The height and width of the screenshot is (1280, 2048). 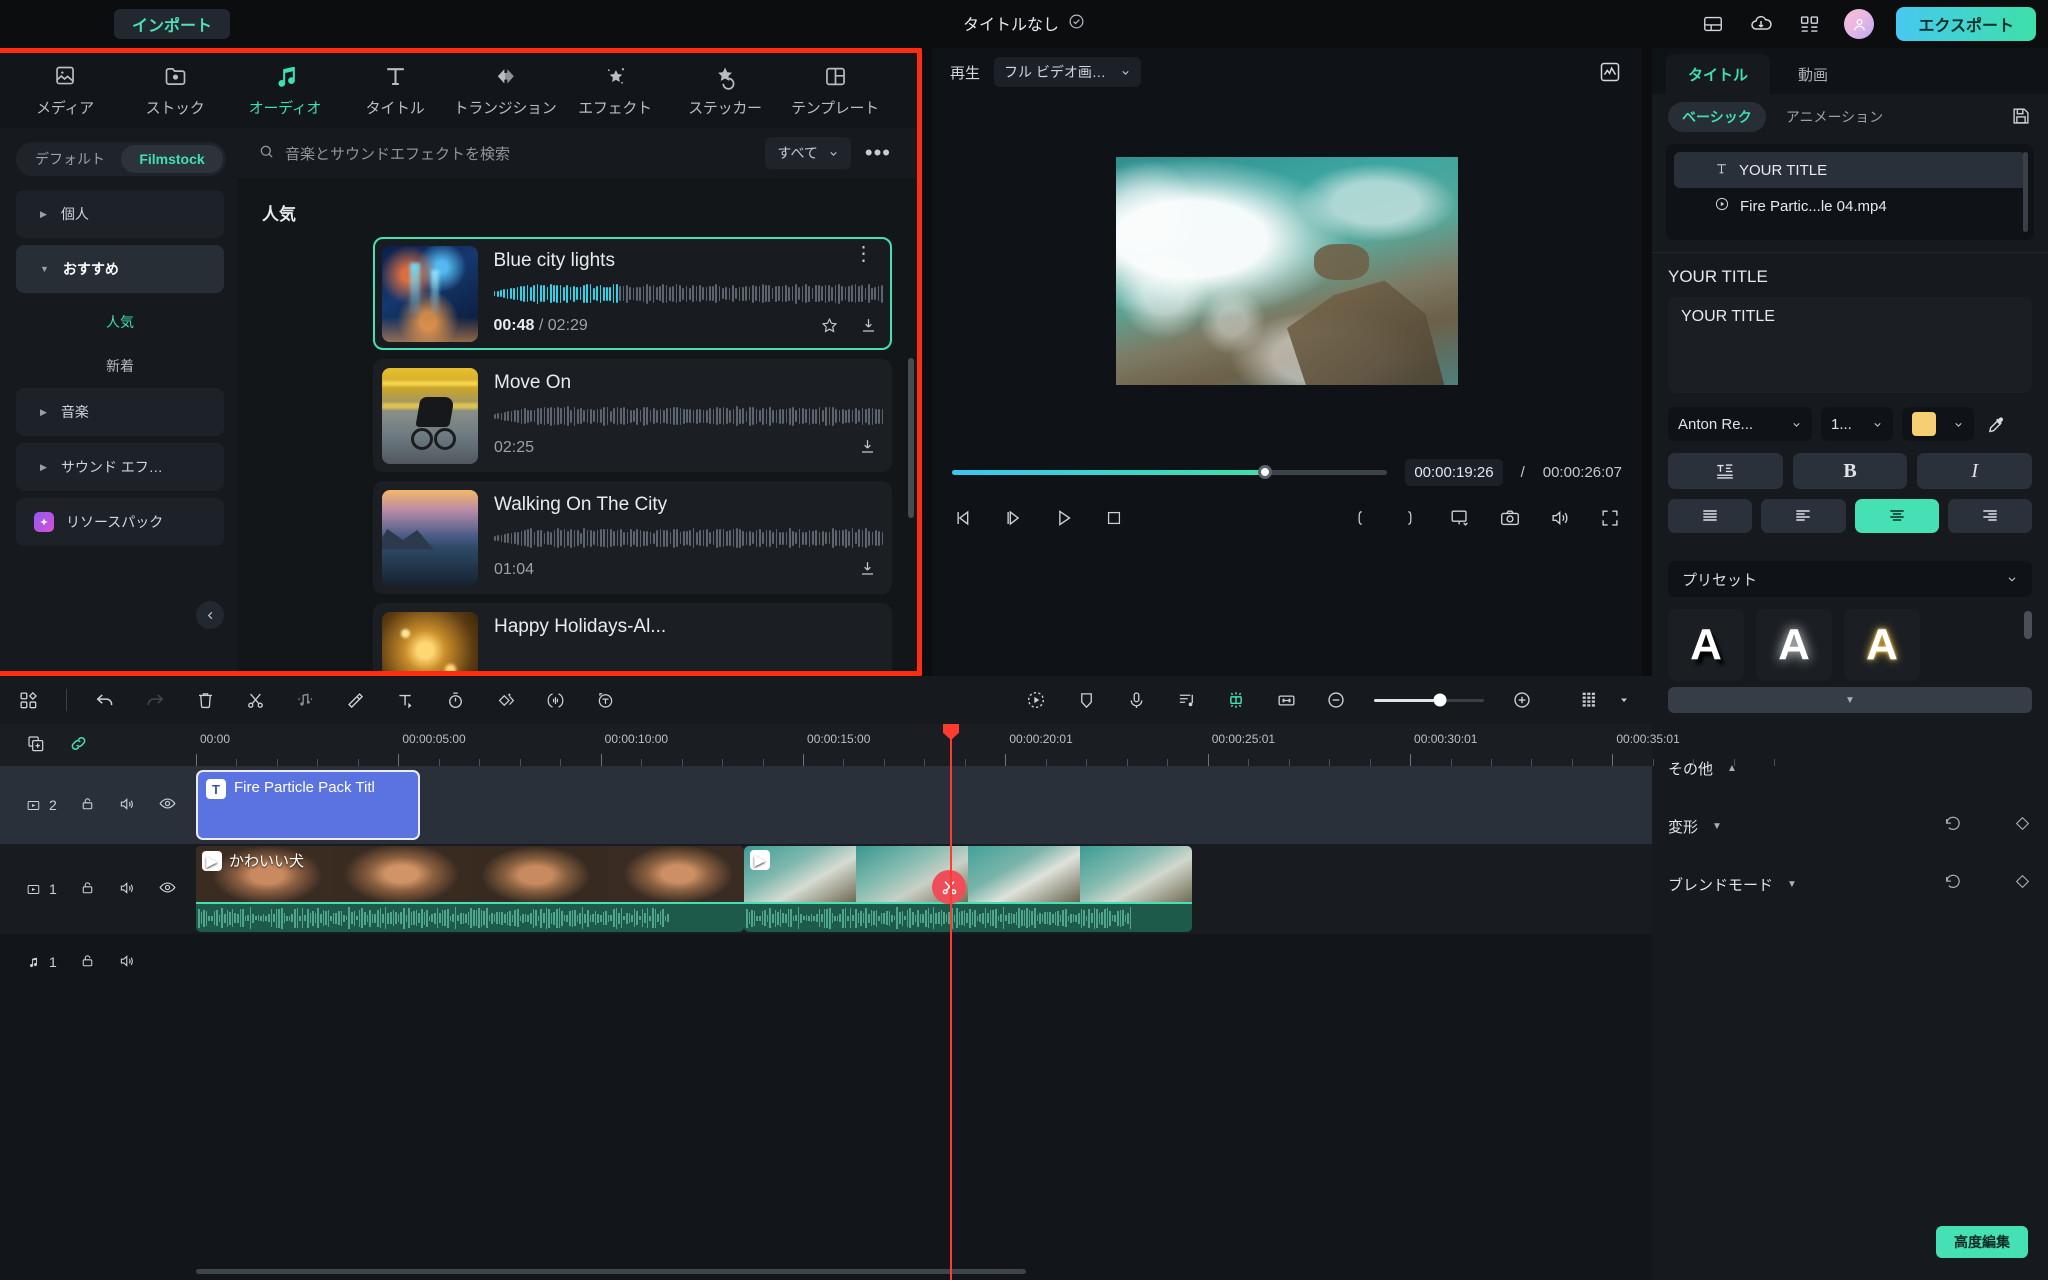 I want to click on auto-caption-icon, so click(x=605, y=700).